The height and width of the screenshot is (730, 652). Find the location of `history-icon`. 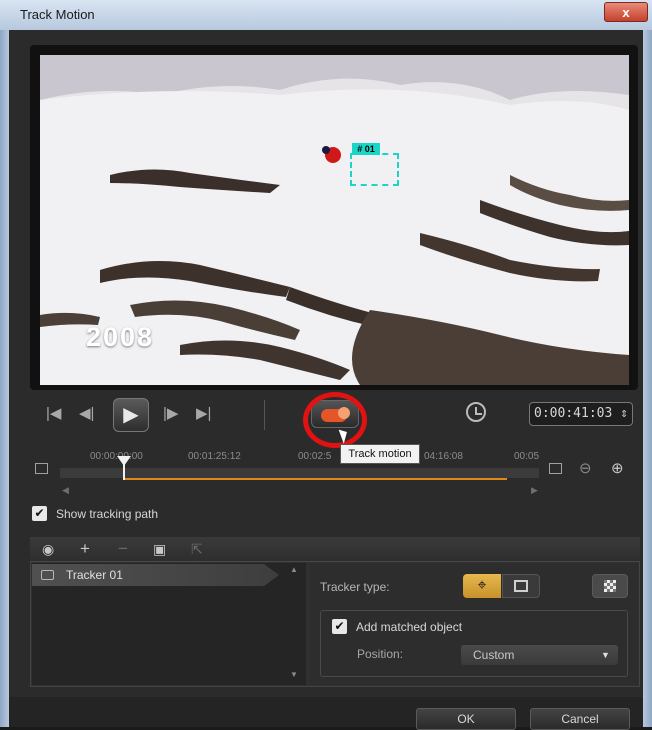

history-icon is located at coordinates (476, 412).